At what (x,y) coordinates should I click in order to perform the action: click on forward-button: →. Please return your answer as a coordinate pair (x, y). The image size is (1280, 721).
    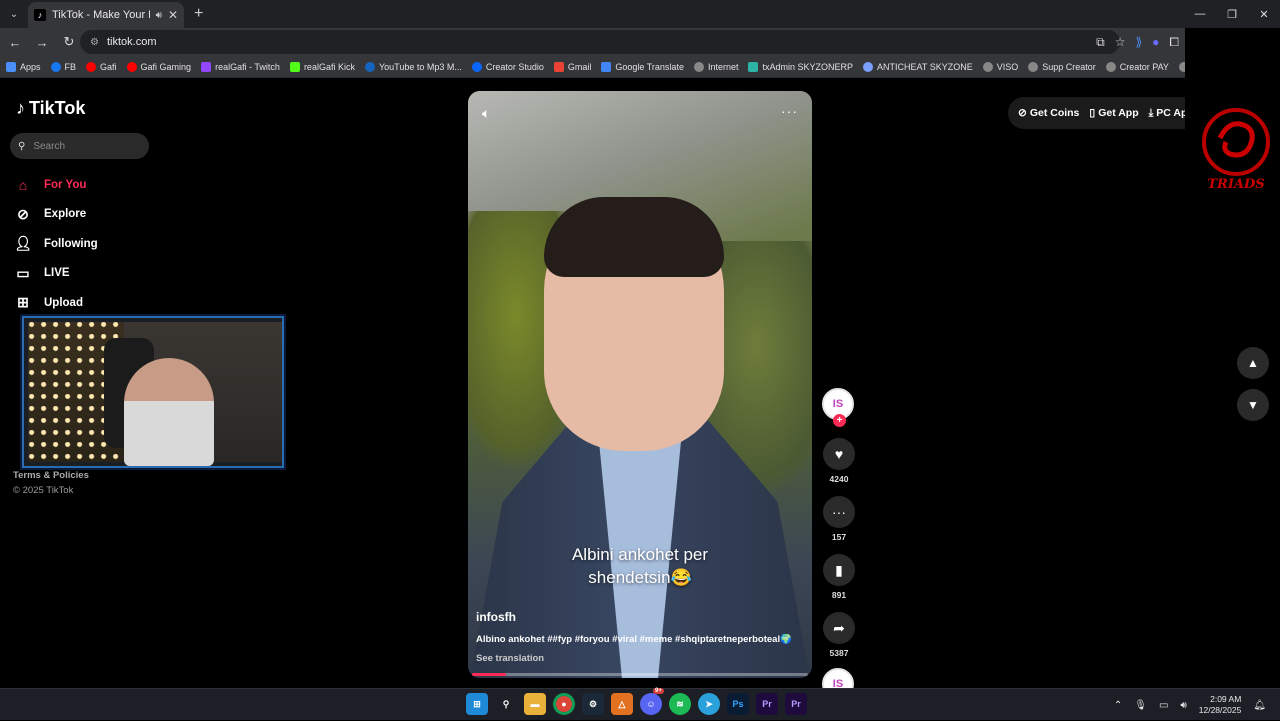
    Looking at the image, I should click on (42, 42).